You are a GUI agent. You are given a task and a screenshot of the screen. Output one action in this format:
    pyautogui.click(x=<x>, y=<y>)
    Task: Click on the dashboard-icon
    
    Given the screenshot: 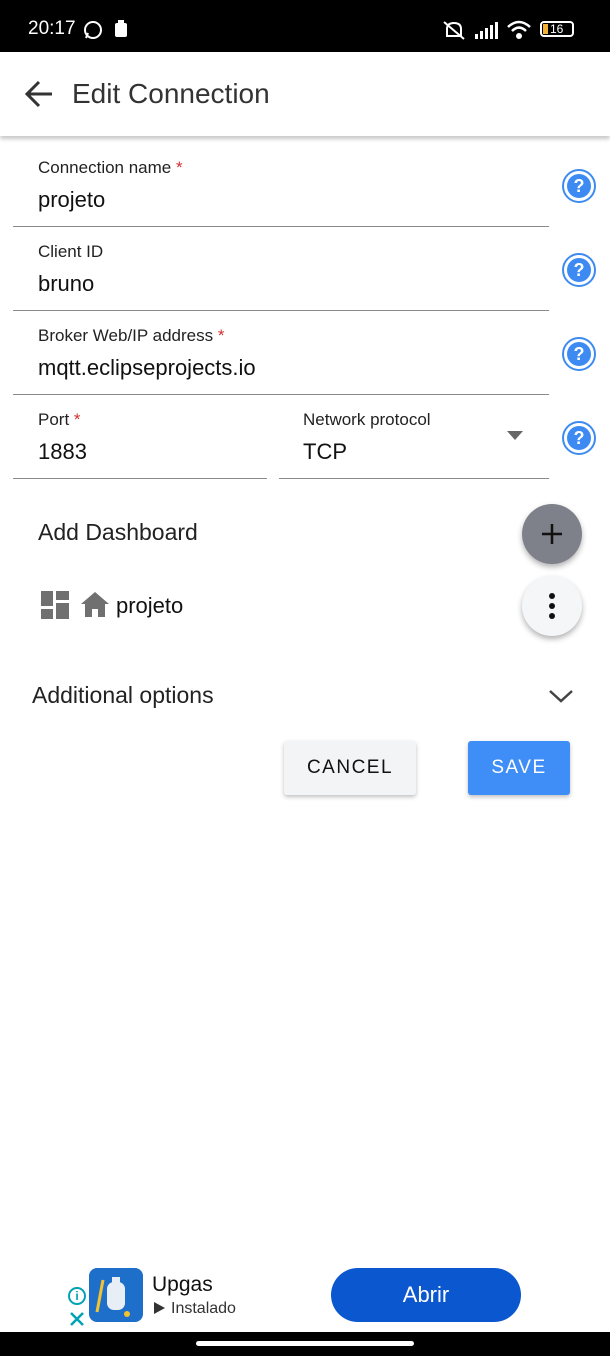 What is the action you would take?
    pyautogui.click(x=55, y=605)
    